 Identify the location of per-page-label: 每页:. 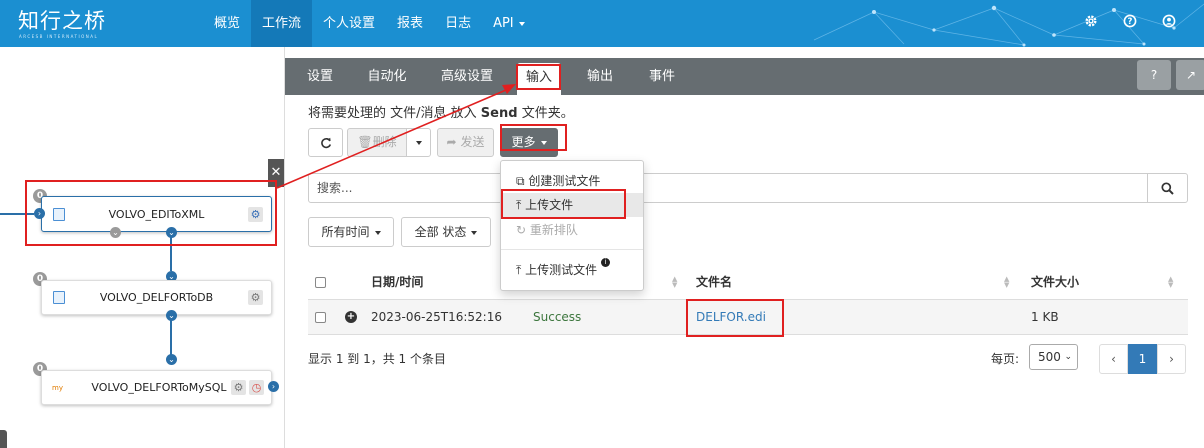
(1005, 359).